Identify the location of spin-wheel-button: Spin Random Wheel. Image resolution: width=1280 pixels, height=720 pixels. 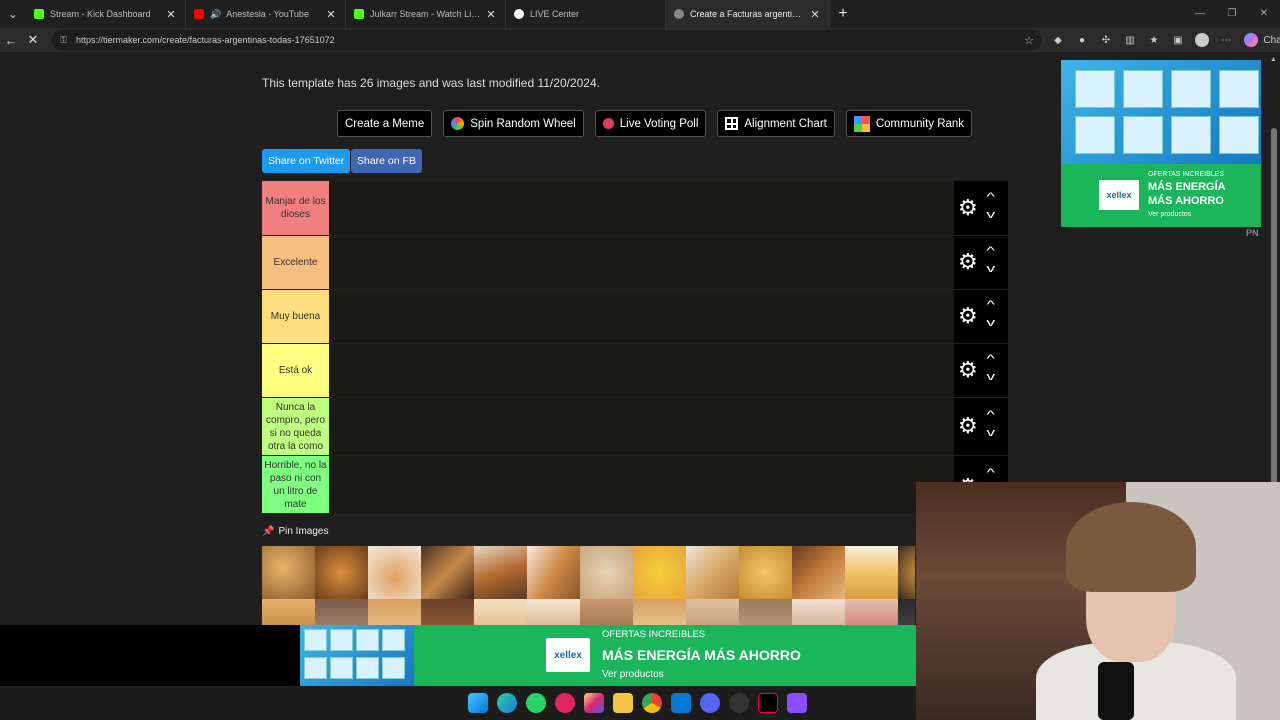
(513, 123).